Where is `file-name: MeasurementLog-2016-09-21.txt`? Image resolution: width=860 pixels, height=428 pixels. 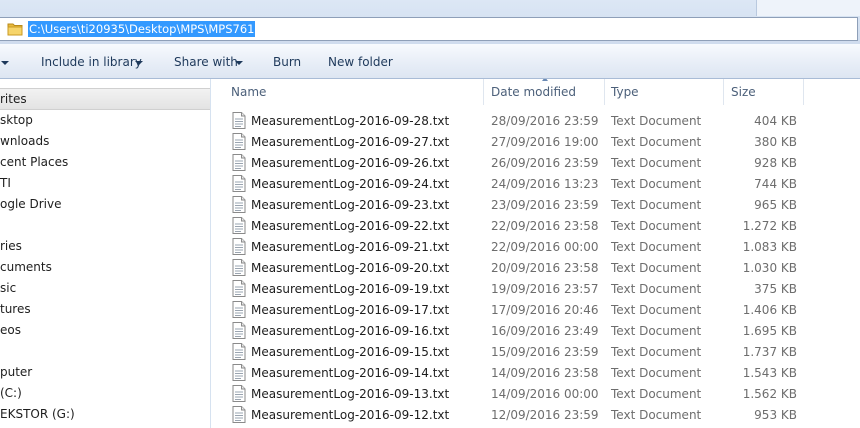
file-name: MeasurementLog-2016-09-21.txt is located at coordinates (350, 247).